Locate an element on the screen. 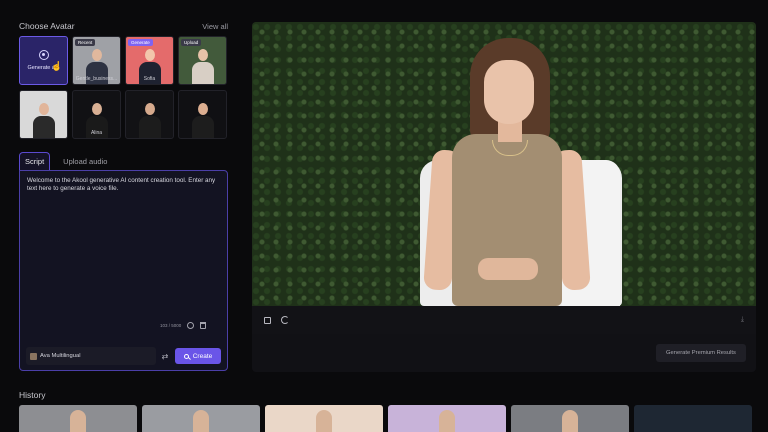  voice-name: Ava Multilingual is located at coordinates (60, 356).